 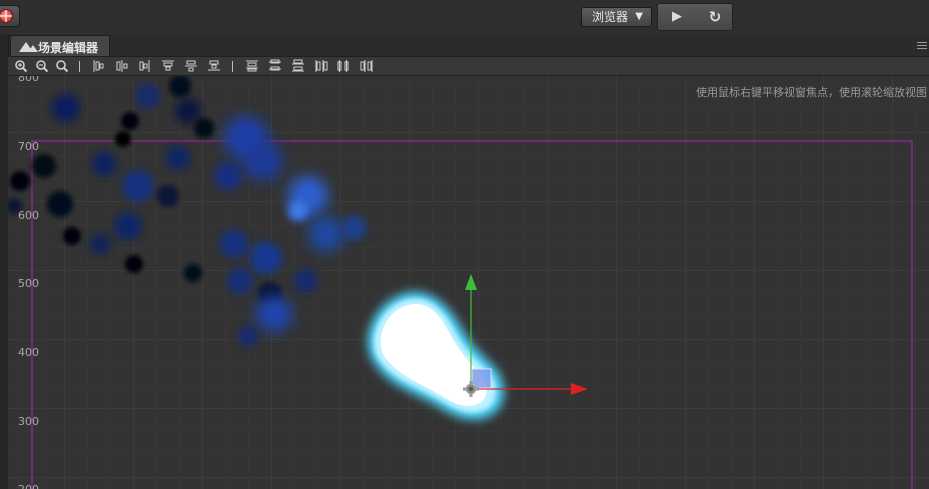 What do you see at coordinates (28, 486) in the screenshot?
I see `y-axis-label: 200` at bounding box center [28, 486].